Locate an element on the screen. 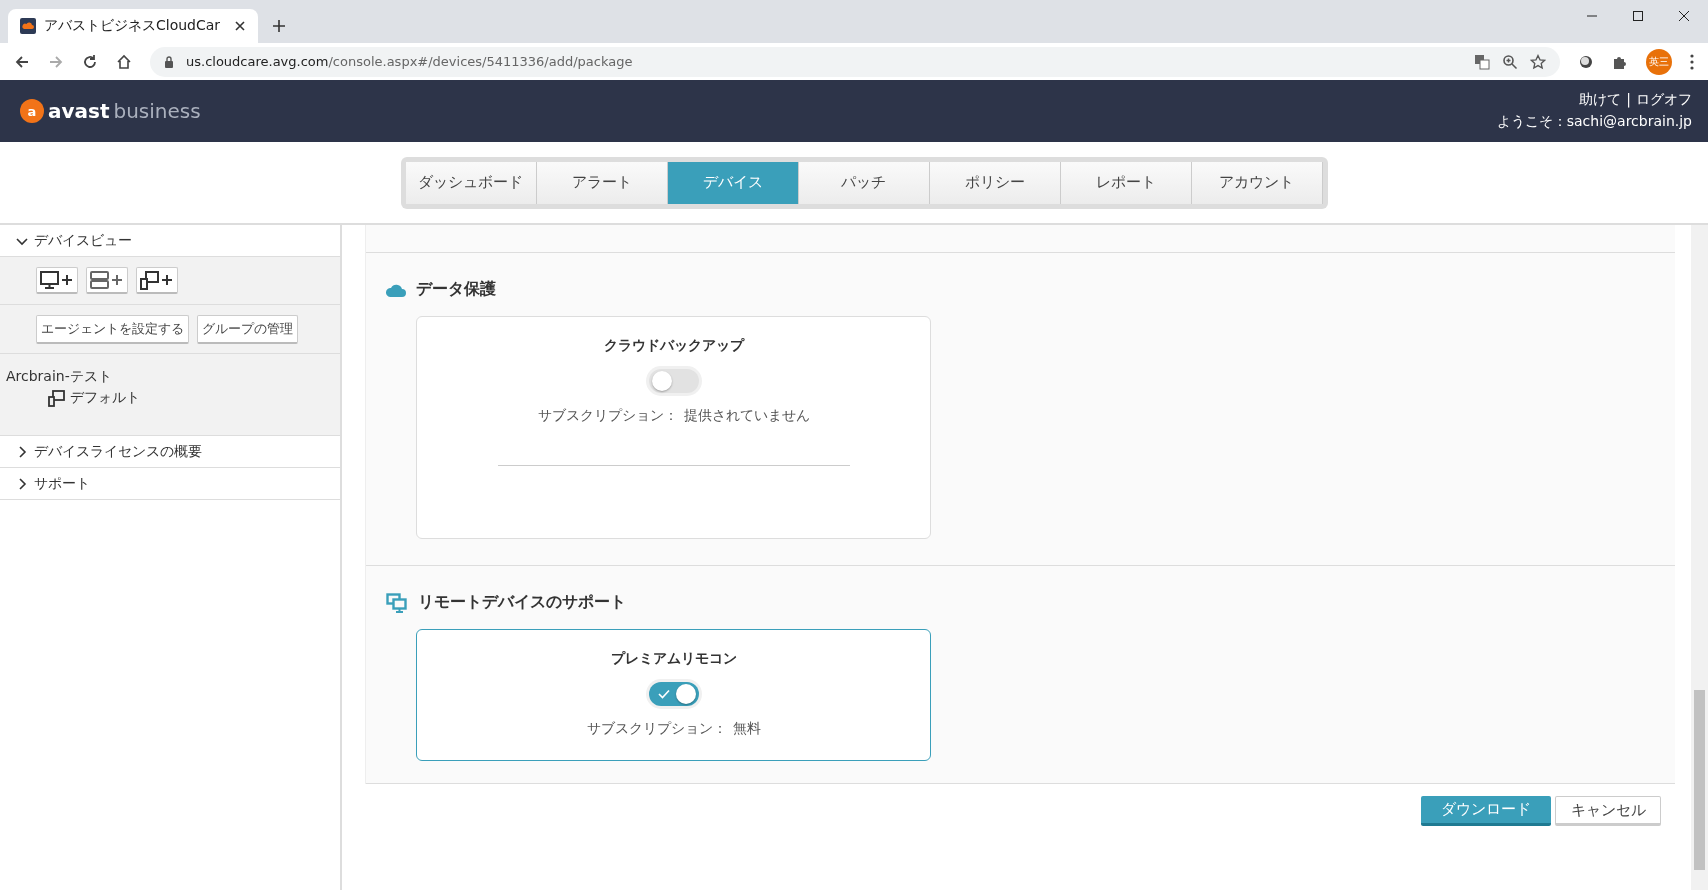 Image resolution: width=1708 pixels, height=890 pixels. check-icon is located at coordinates (663, 694).